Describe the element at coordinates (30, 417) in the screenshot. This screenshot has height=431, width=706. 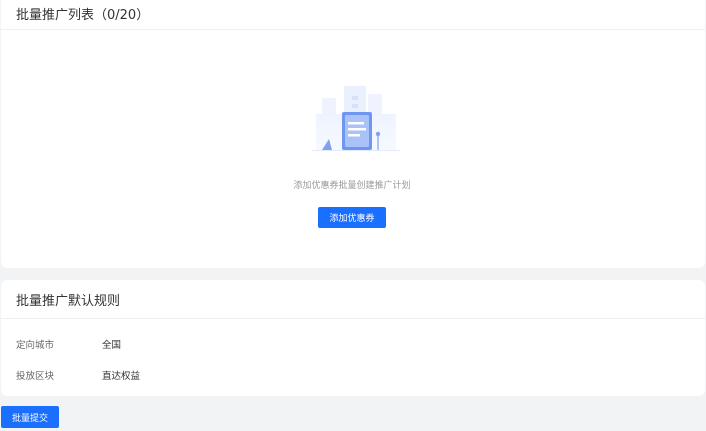
I see `batch-submit-button: 批量提交` at that location.